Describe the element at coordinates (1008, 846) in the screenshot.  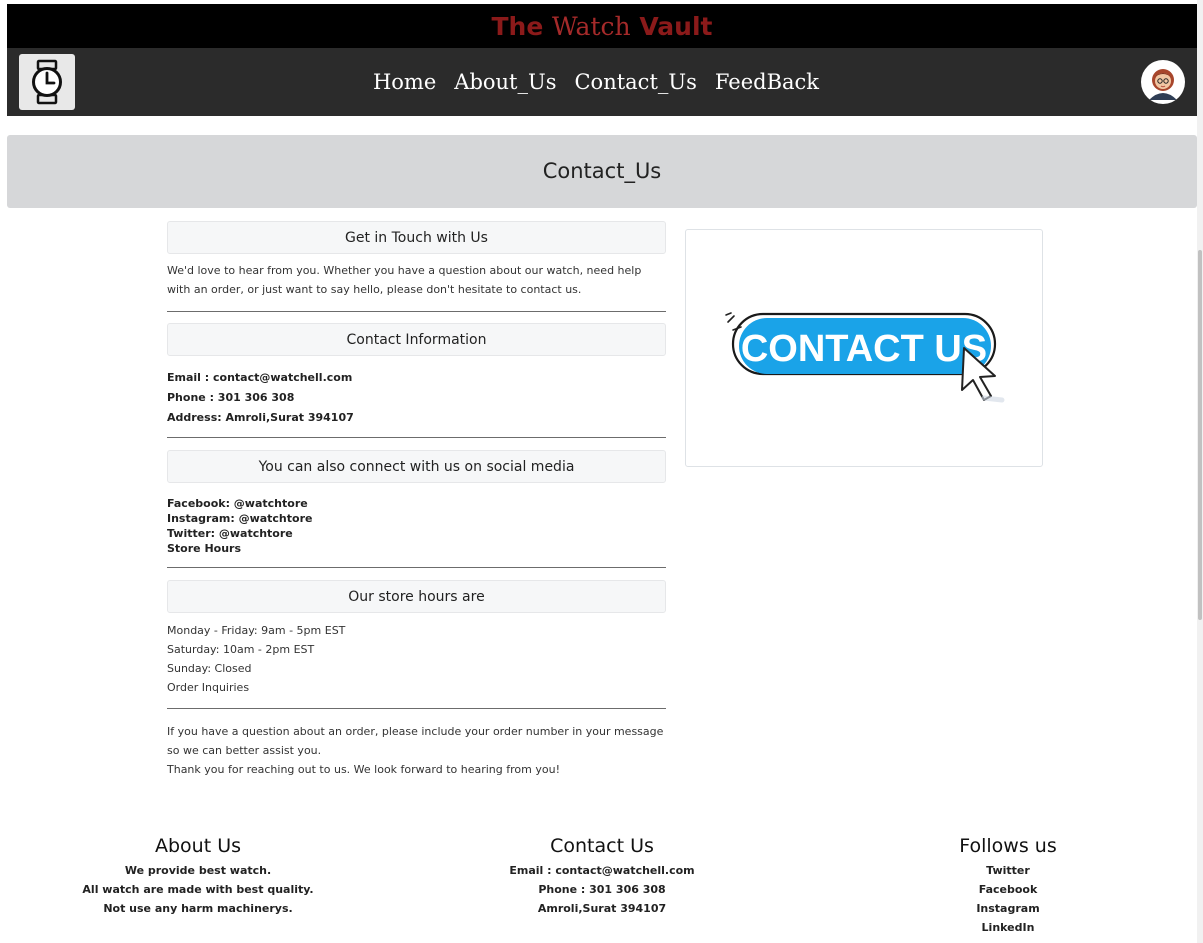
I see `footer-follow-title: Follows us` at that location.